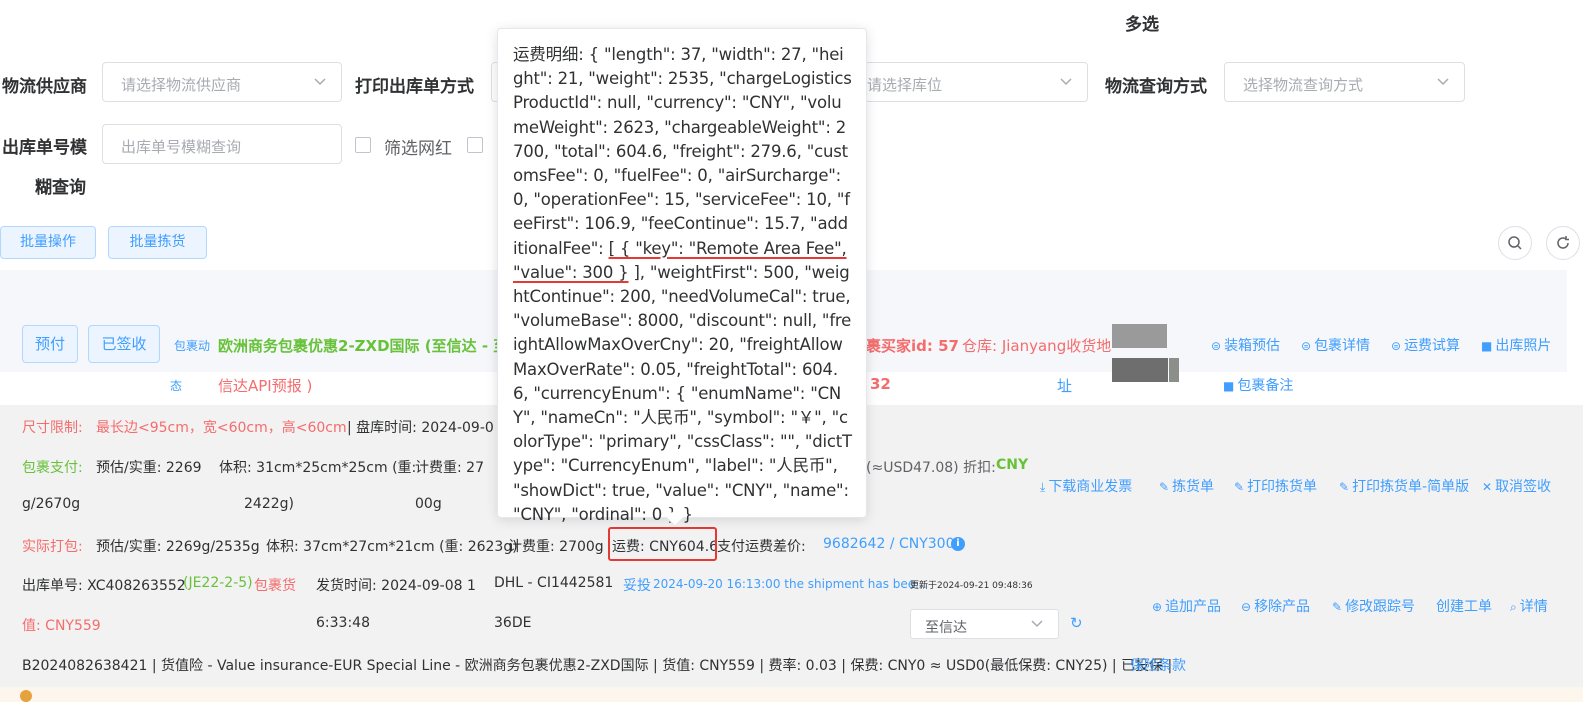 The image size is (1583, 702). I want to click on package-pay-volume-2: 2422g), so click(269, 504).